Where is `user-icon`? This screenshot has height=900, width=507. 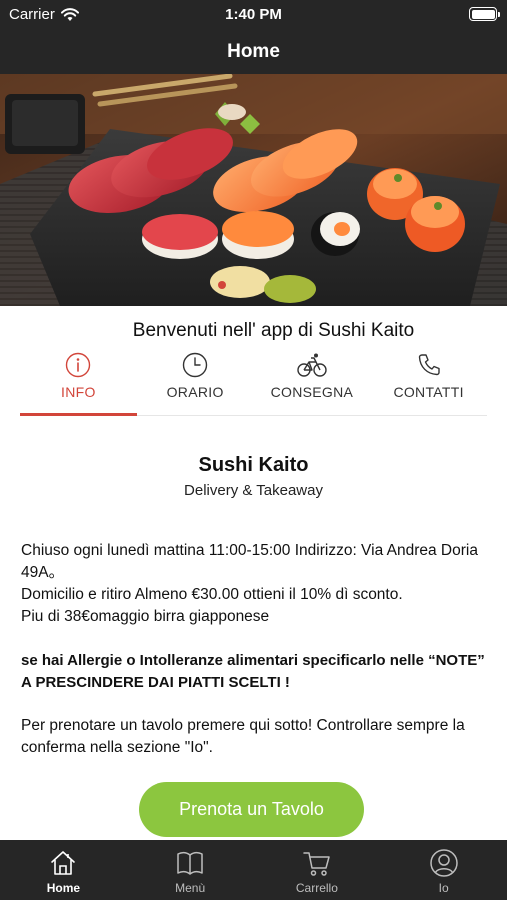
user-icon is located at coordinates (443, 863).